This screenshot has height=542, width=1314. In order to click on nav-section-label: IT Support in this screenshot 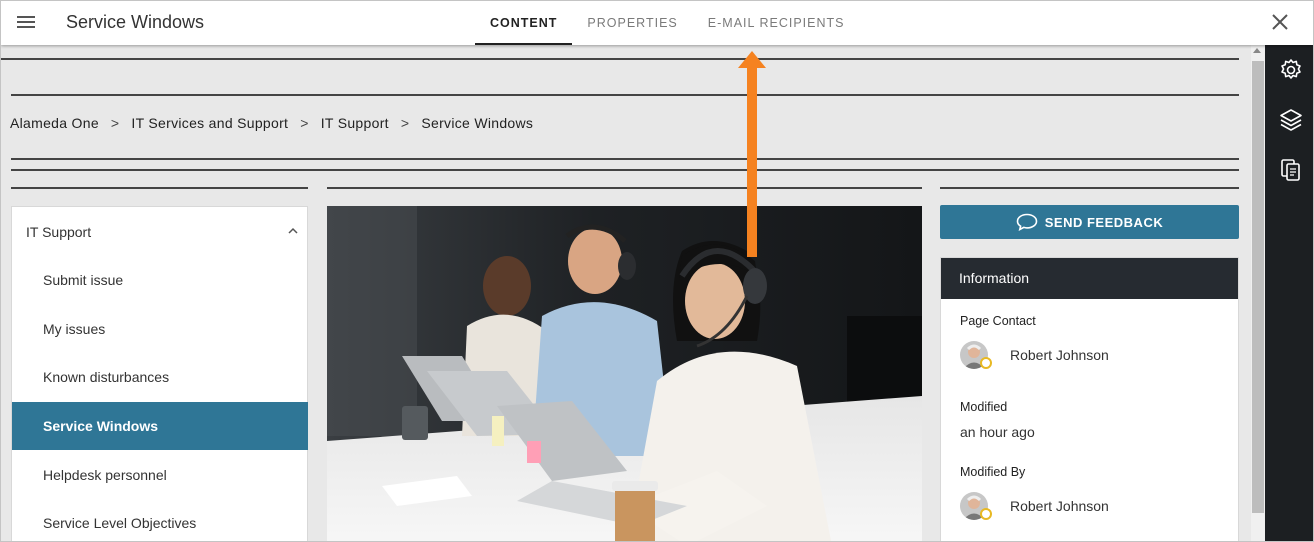, I will do `click(59, 232)`.